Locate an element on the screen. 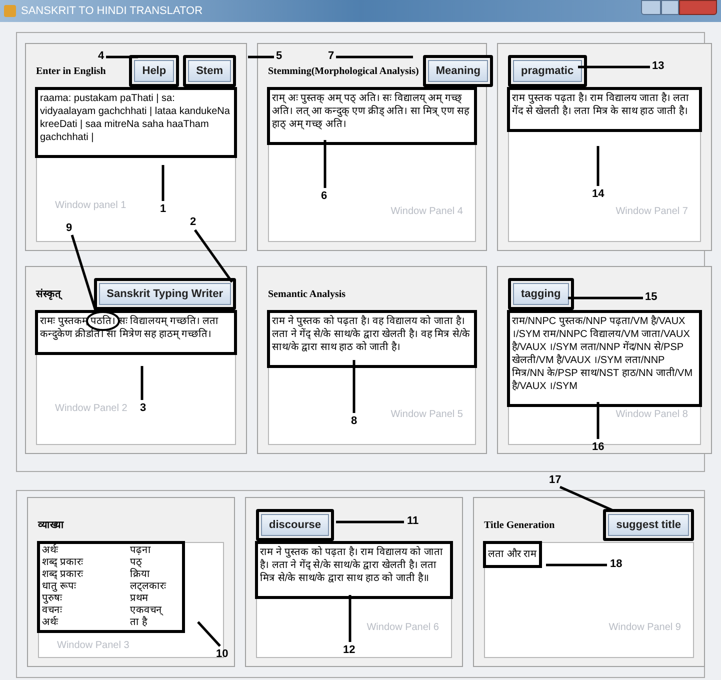  panel-label: Enter in English is located at coordinates (71, 71).